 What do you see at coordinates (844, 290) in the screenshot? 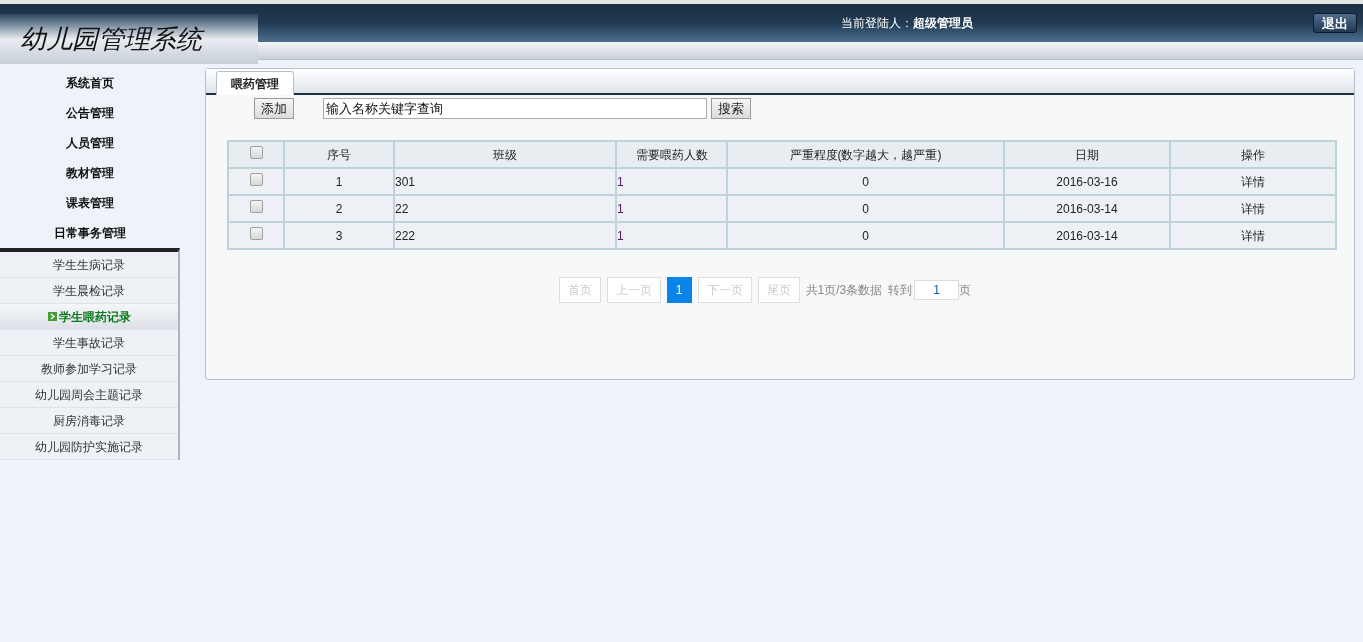
I see `page-summary: 共1页/3条数据` at bounding box center [844, 290].